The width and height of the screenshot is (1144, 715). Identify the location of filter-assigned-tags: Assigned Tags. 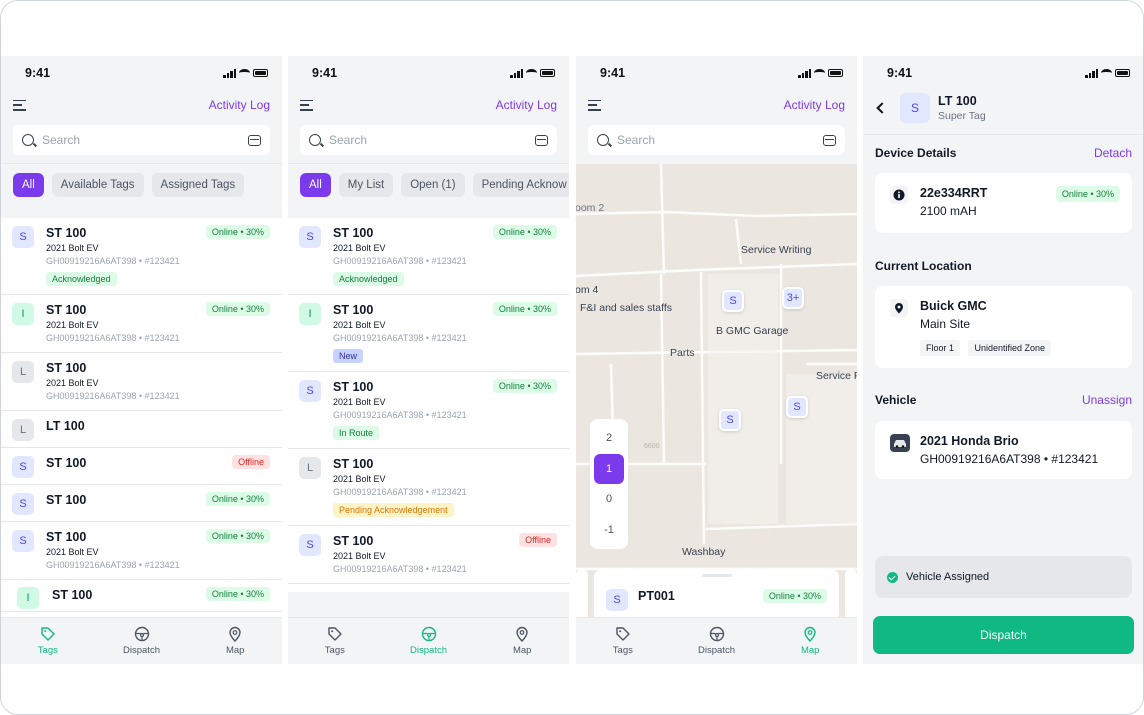
(198, 185).